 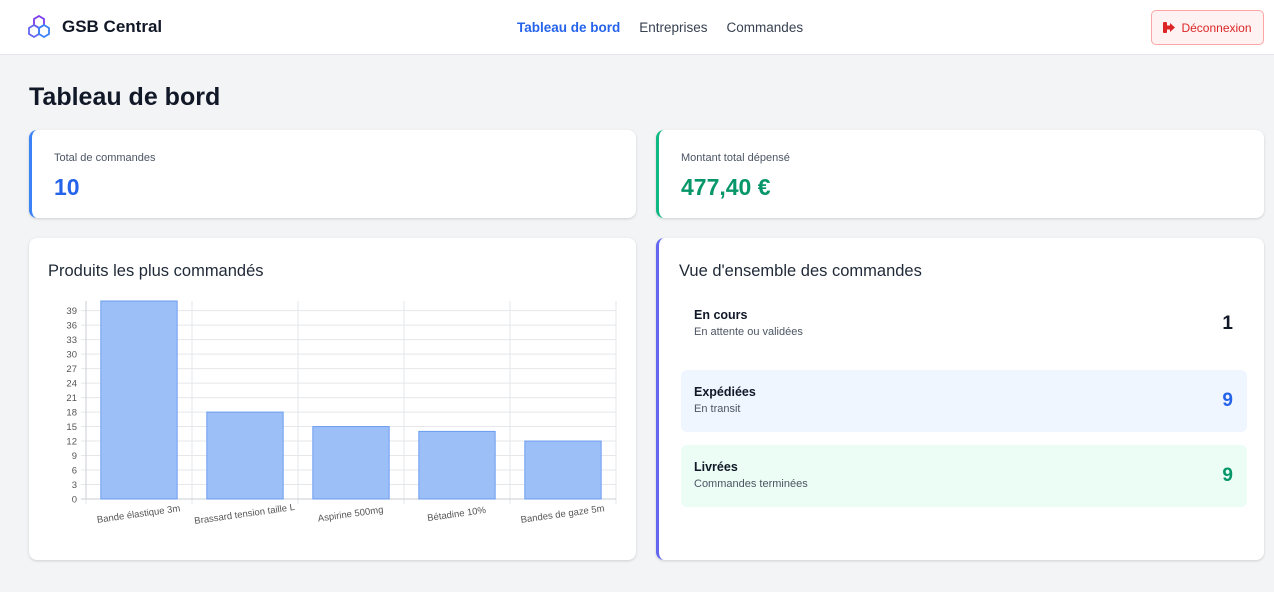 What do you see at coordinates (39, 27) in the screenshot?
I see `hexagon-logo-icon` at bounding box center [39, 27].